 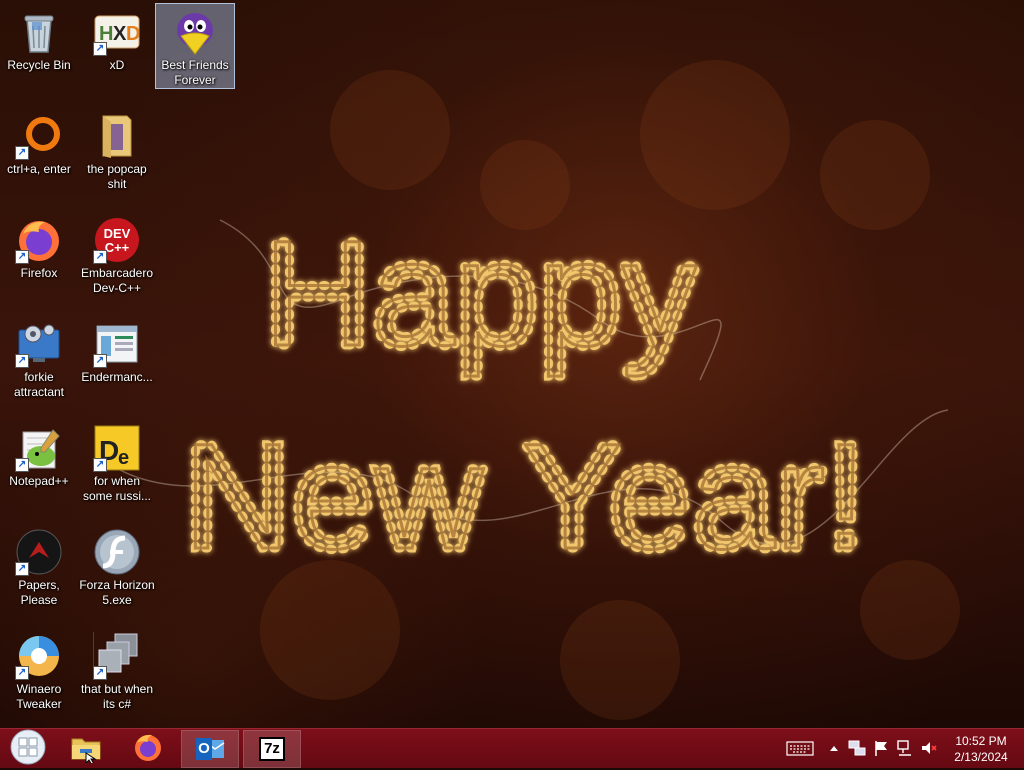 What do you see at coordinates (117, 696) in the screenshot?
I see `desktop-icon-label: that but when its c#` at bounding box center [117, 696].